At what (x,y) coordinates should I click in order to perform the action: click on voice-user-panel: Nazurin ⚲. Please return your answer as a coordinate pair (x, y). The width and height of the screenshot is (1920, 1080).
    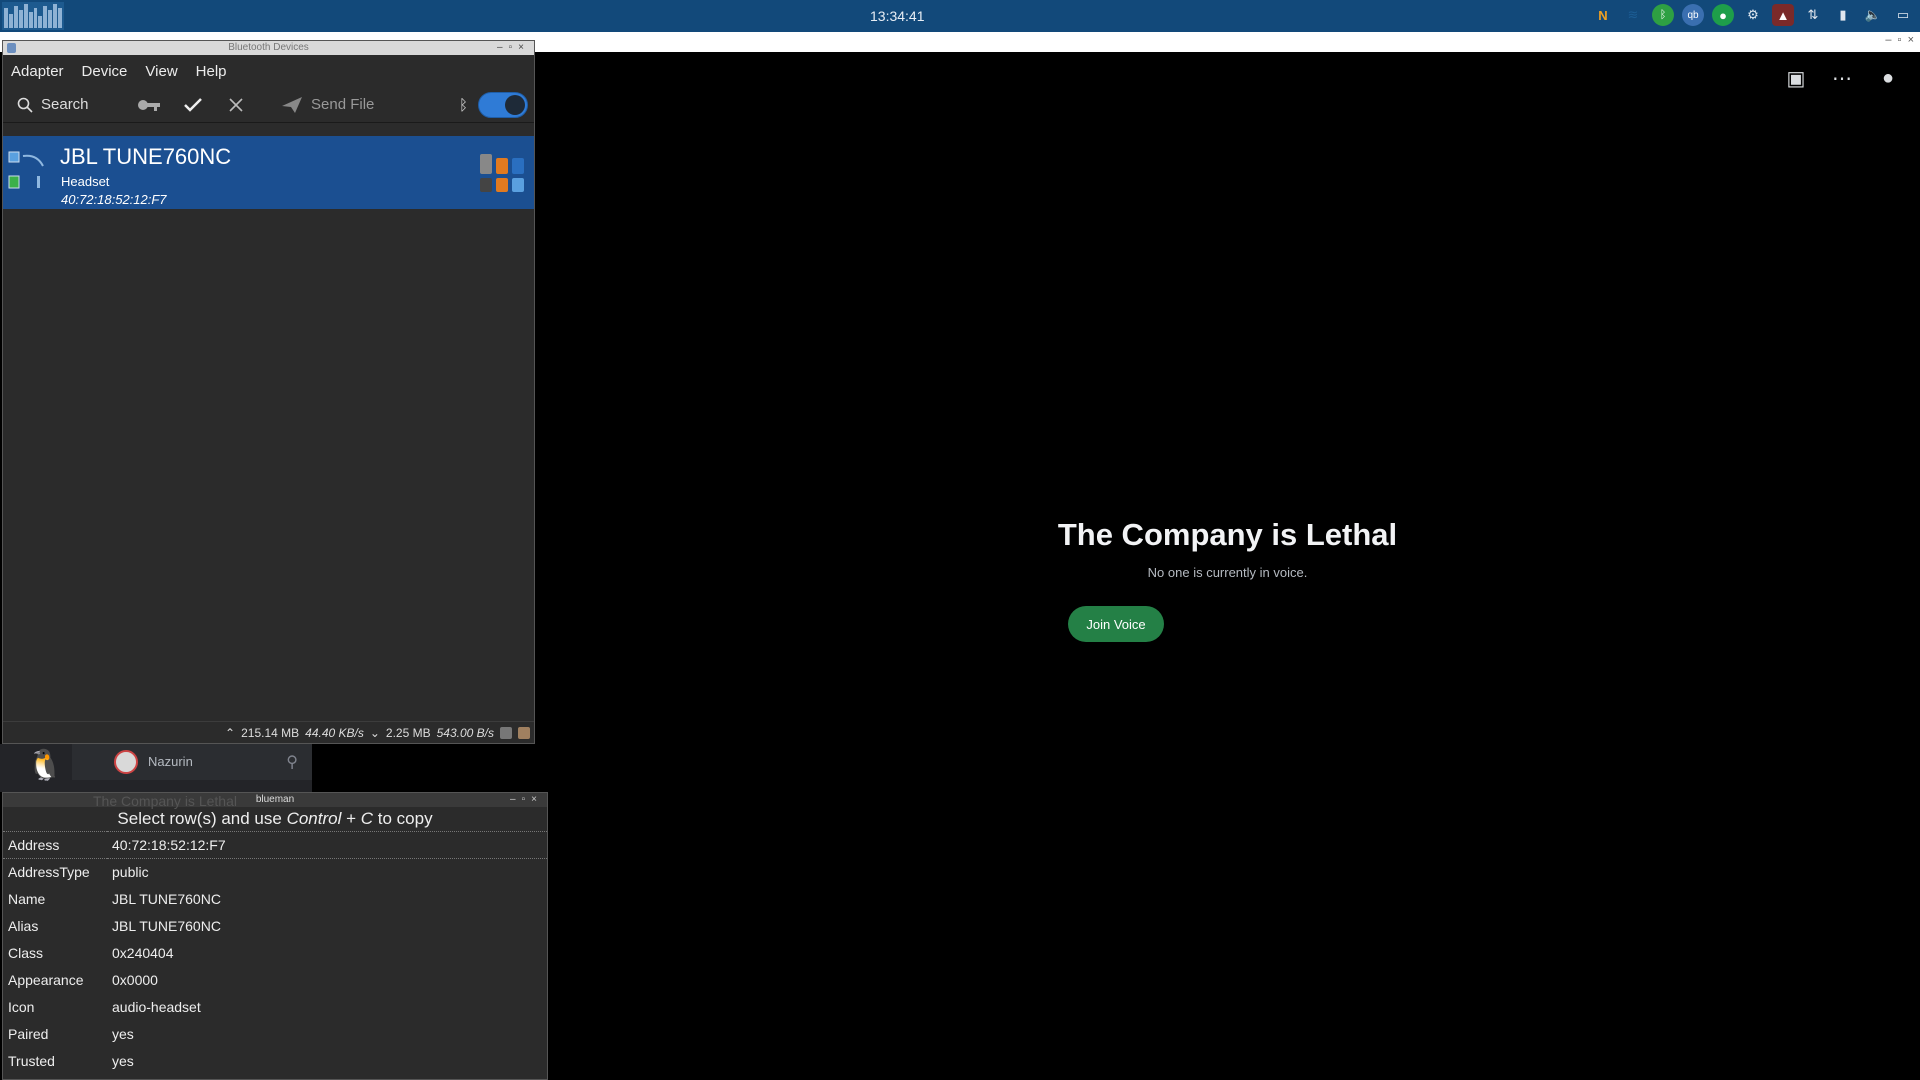
    Looking at the image, I should click on (192, 762).